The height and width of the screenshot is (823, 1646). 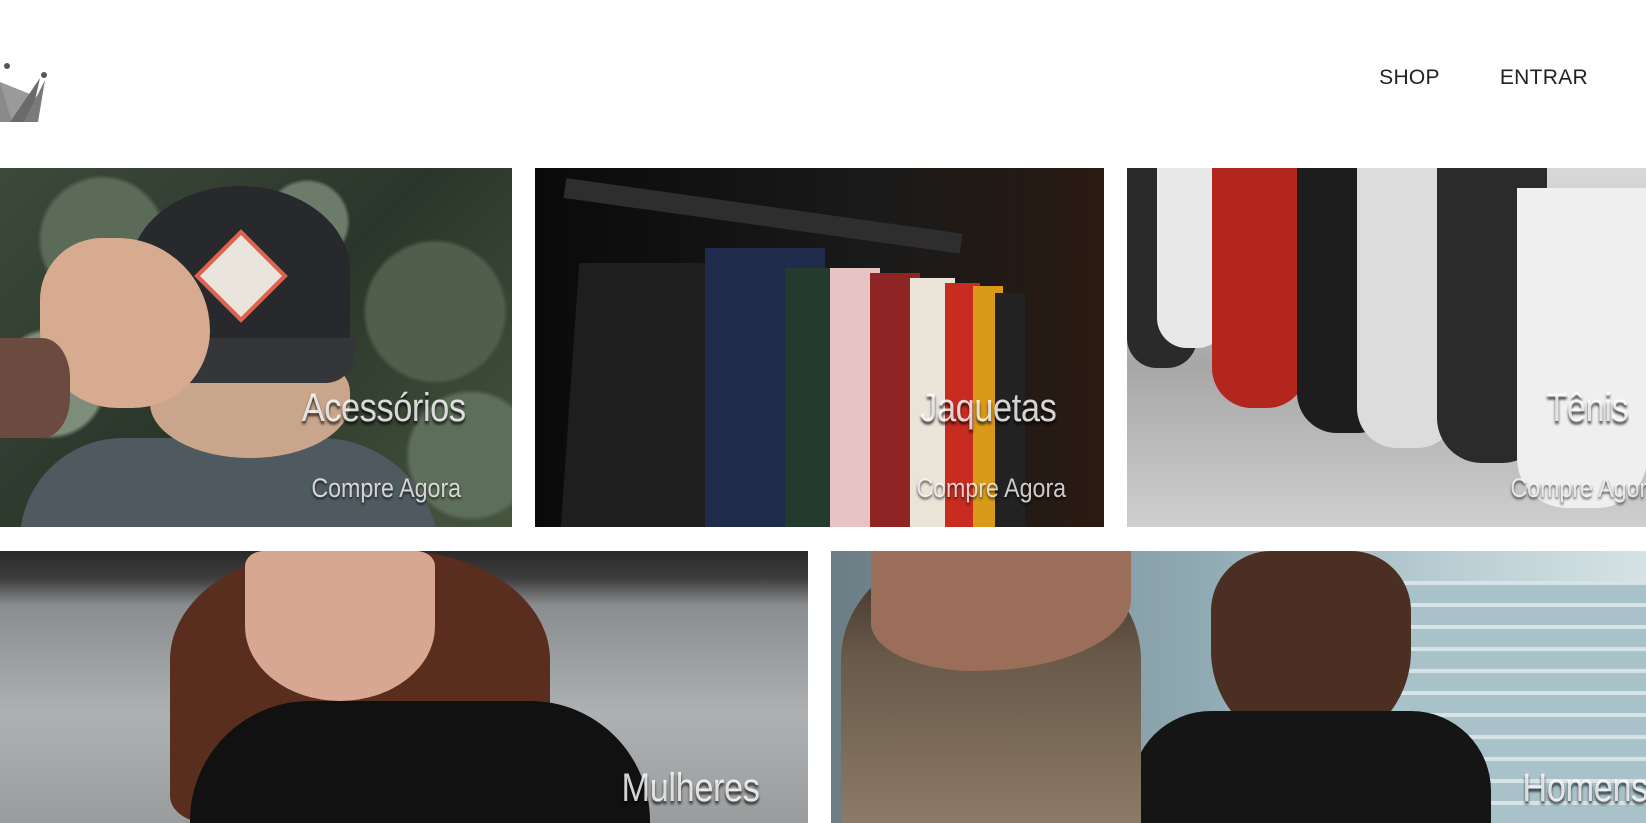 What do you see at coordinates (690, 788) in the screenshot?
I see `category-title: Mulheres` at bounding box center [690, 788].